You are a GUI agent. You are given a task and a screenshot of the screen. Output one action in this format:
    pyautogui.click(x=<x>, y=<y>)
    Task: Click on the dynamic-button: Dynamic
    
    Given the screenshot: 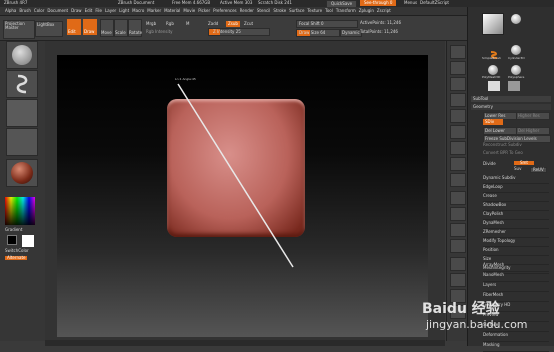 What is the action you would take?
    pyautogui.click(x=351, y=33)
    